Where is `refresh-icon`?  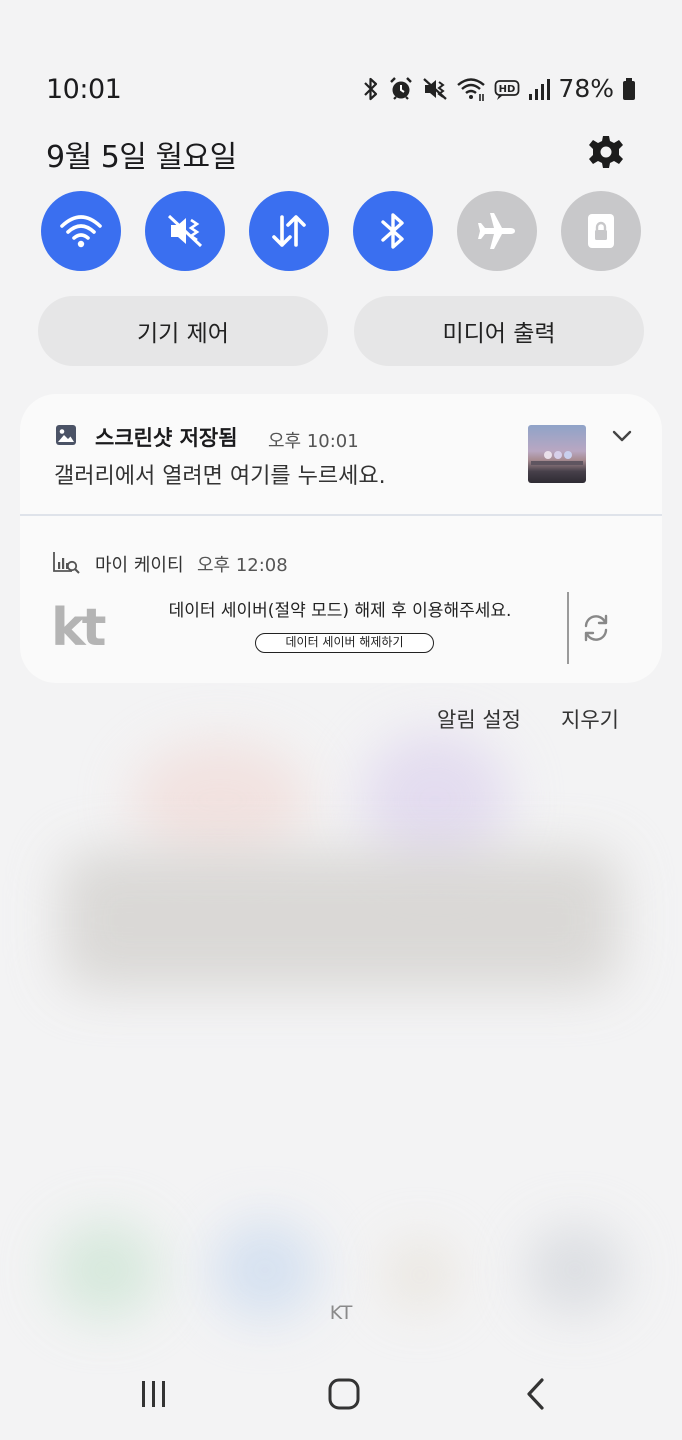
refresh-icon is located at coordinates (596, 628).